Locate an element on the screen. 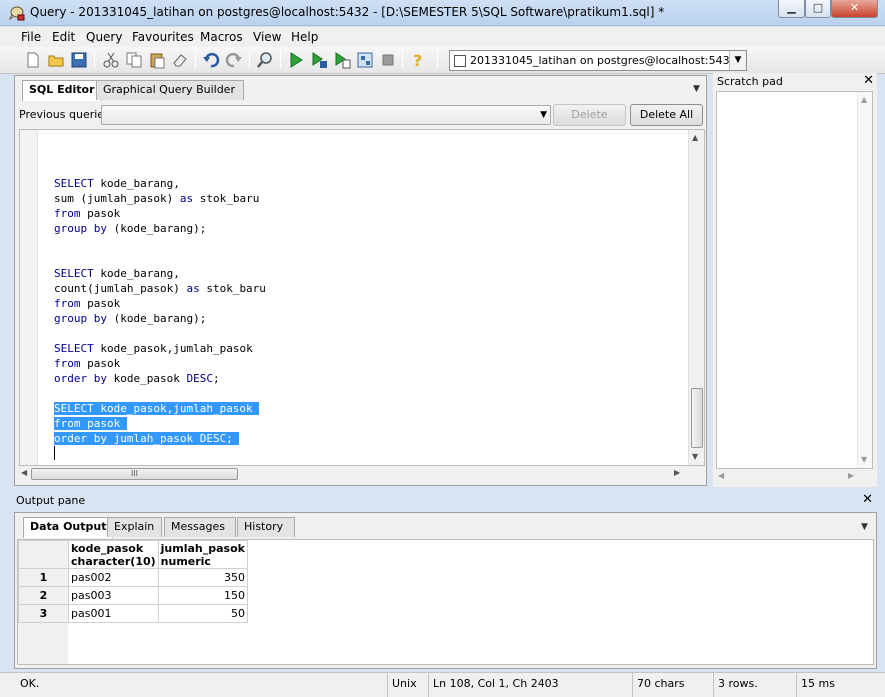 The image size is (885, 697). sql-keyword: SELECT is located at coordinates (74, 348).